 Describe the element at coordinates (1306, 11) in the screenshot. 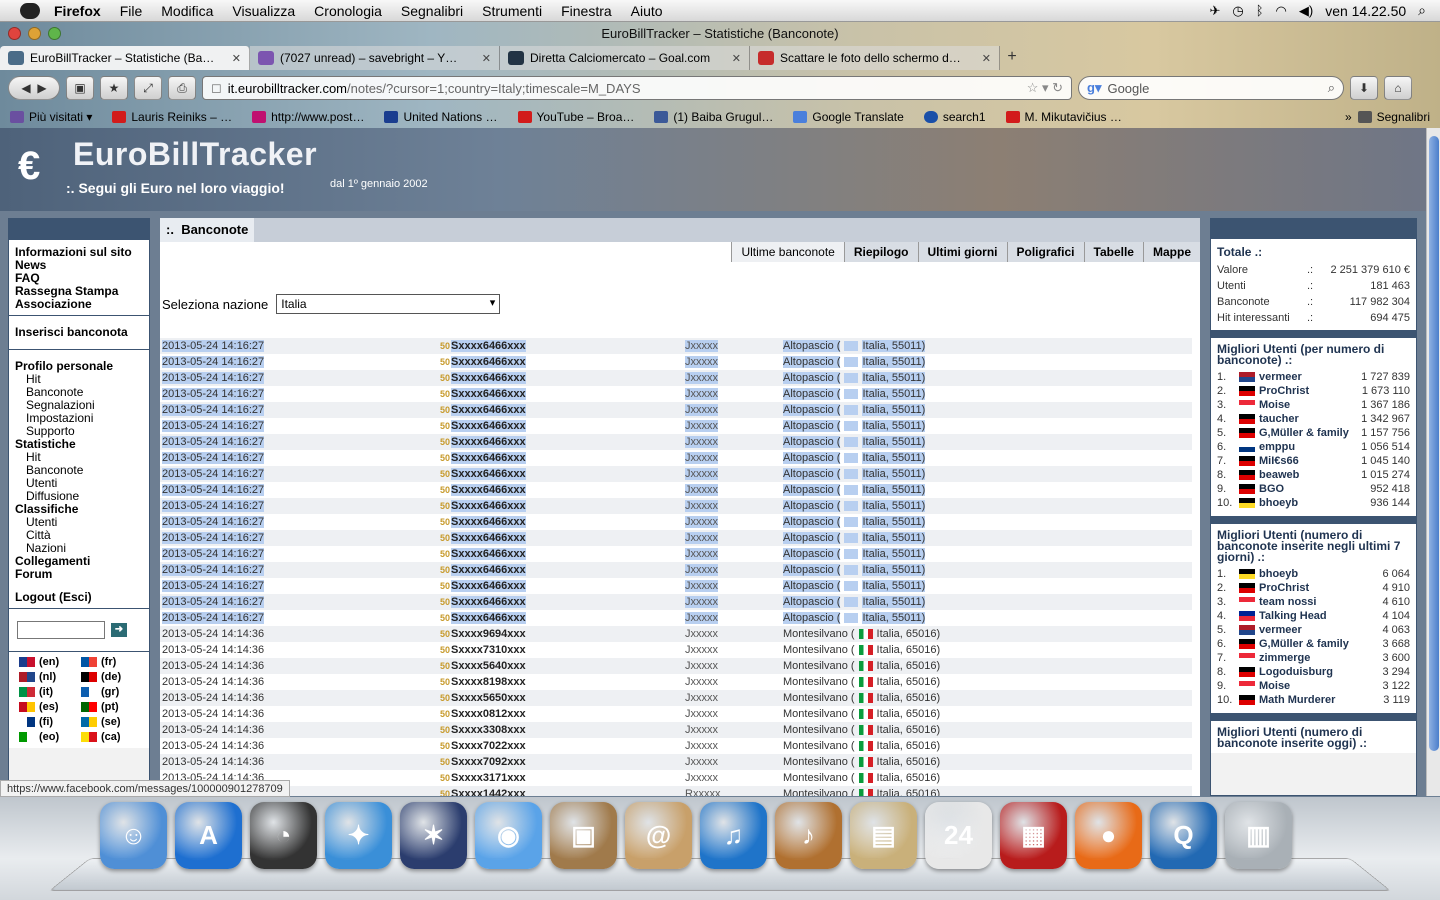

I see `volume-icon: ◀)` at that location.